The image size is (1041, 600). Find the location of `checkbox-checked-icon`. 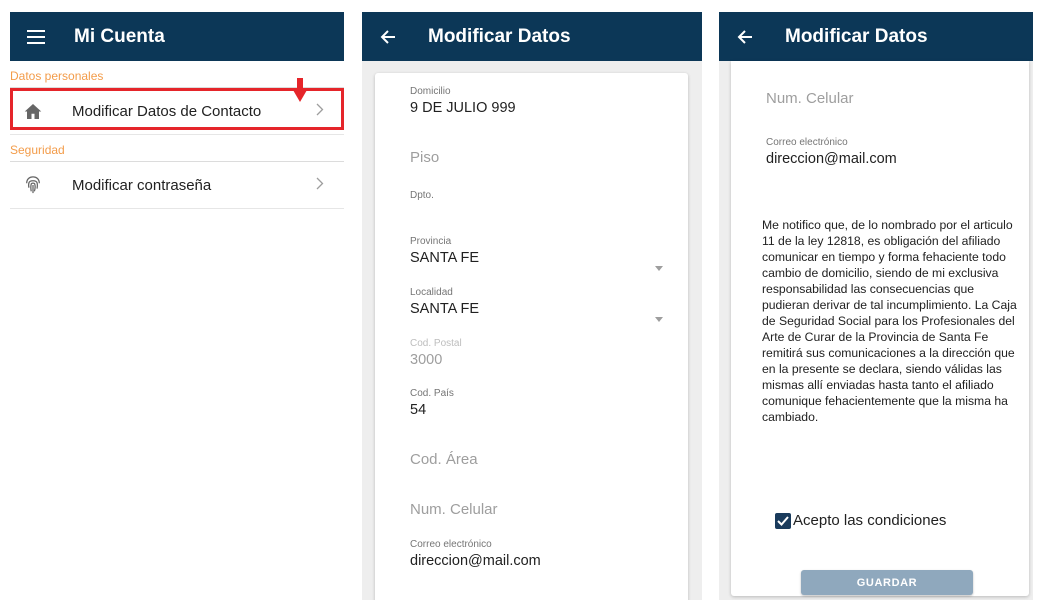

checkbox-checked-icon is located at coordinates (783, 520).